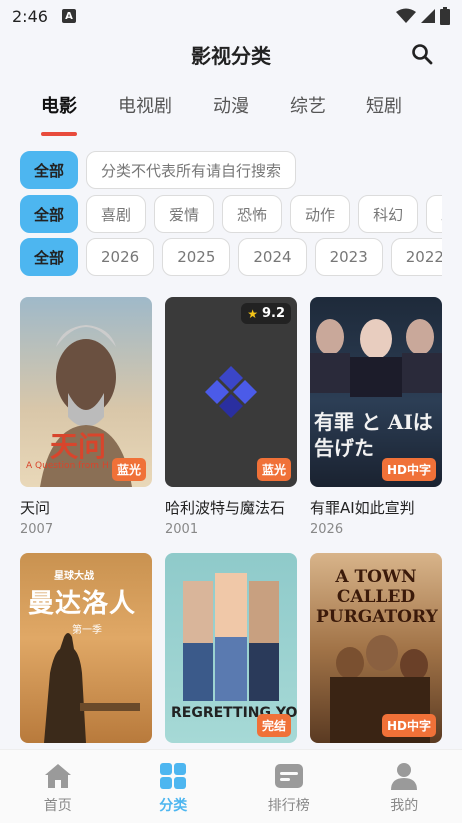 The width and height of the screenshot is (462, 823). What do you see at coordinates (252, 214) in the screenshot?
I see `filter-chip-horror: 恐怖` at bounding box center [252, 214].